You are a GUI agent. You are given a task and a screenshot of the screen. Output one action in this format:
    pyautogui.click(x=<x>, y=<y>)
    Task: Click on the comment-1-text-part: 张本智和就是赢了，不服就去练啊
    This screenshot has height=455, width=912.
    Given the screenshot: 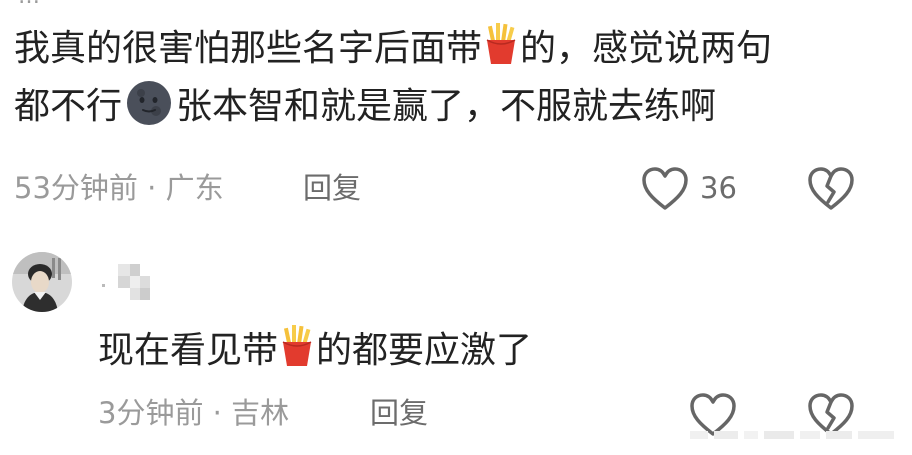 What is the action you would take?
    pyautogui.click(x=446, y=106)
    